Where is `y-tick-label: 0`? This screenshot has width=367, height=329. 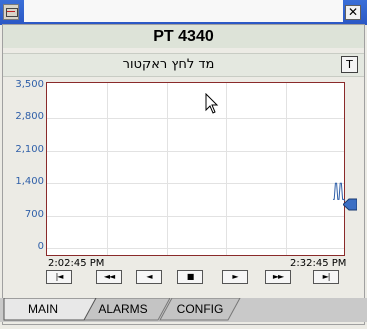 y-tick-label: 0 is located at coordinates (40, 246).